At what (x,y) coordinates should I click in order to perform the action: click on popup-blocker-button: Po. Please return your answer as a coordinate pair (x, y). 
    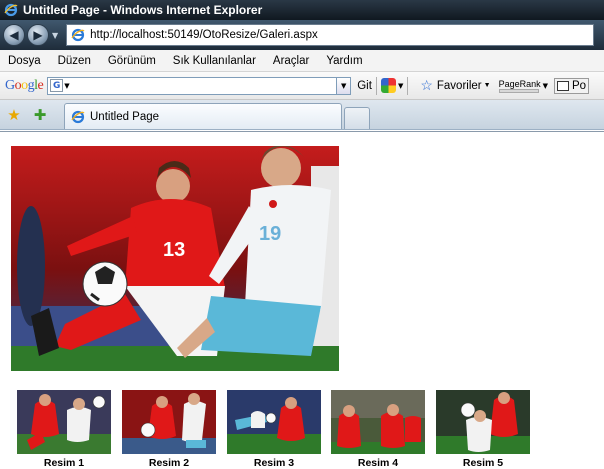
    Looking at the image, I should click on (571, 85).